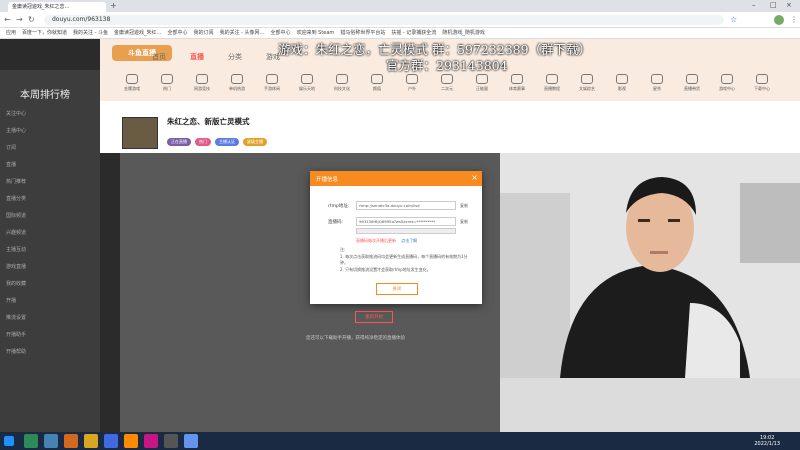  What do you see at coordinates (113, 5) in the screenshot?
I see `new-tab-icon: +` at bounding box center [113, 5].